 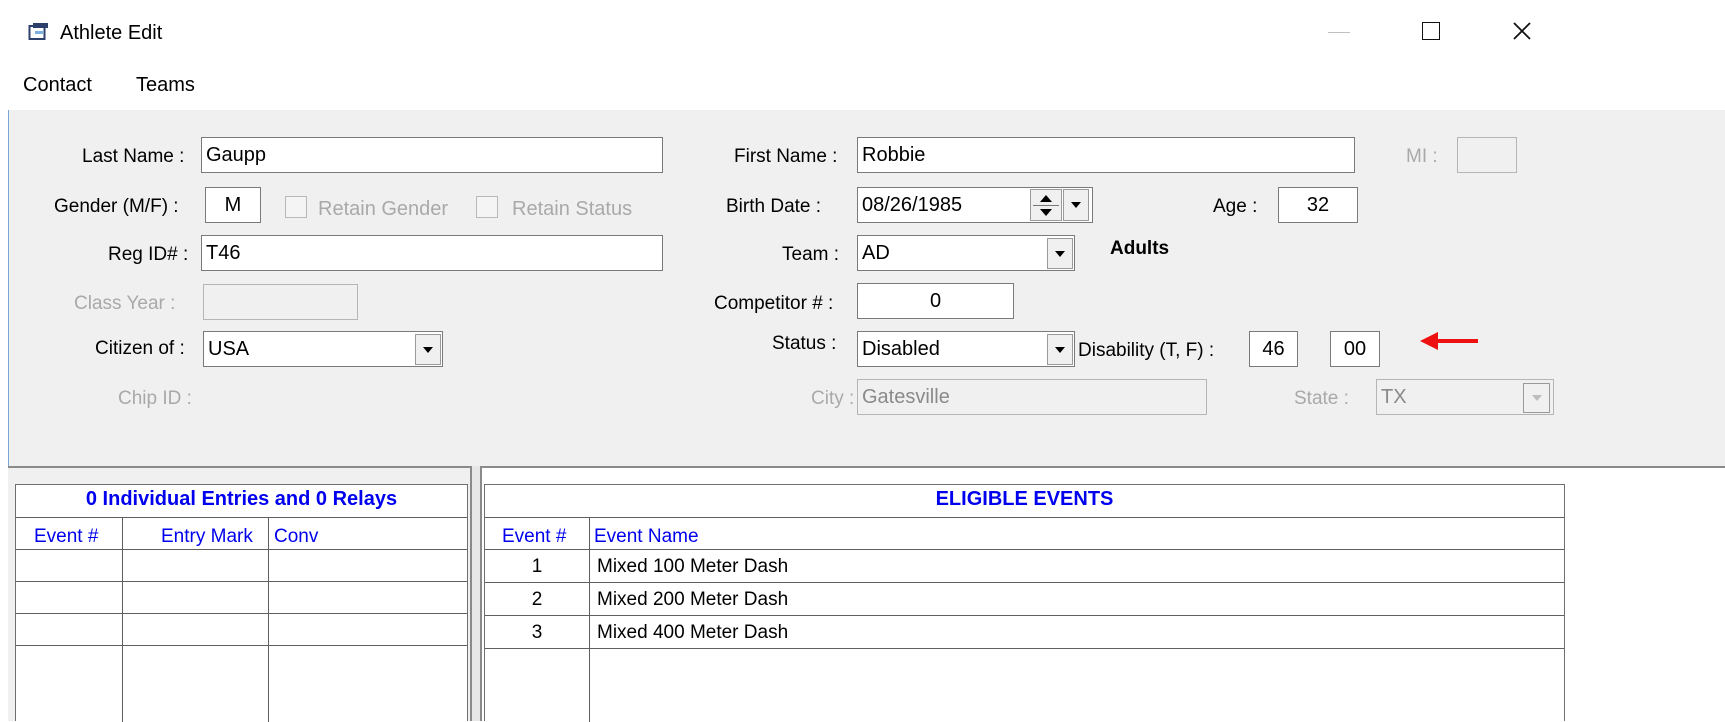 I want to click on eligible-col-name: Event Name, so click(x=646, y=536).